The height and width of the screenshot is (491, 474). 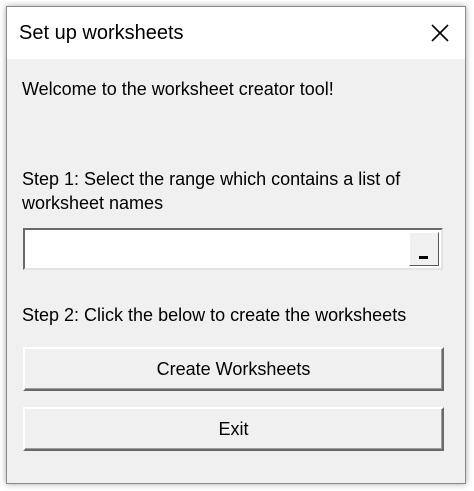 I want to click on close-icon, so click(x=440, y=33).